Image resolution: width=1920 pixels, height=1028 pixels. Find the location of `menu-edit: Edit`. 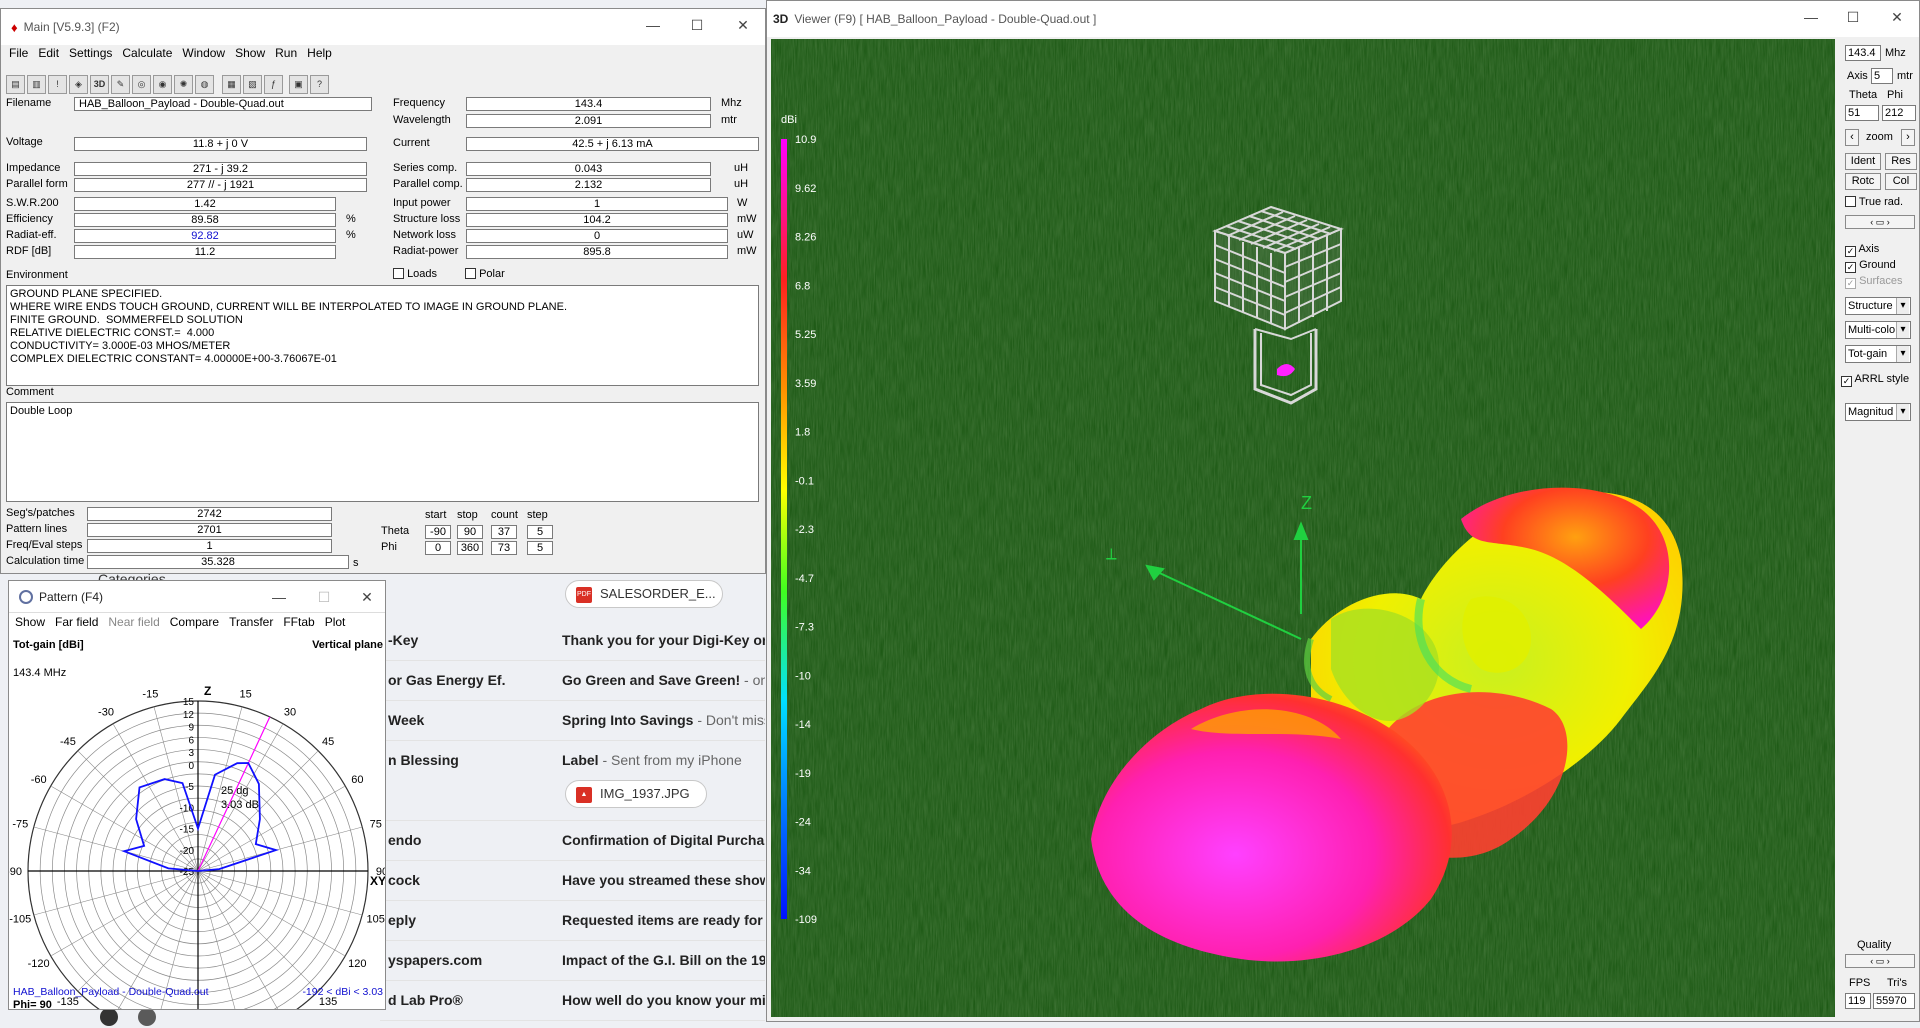

menu-edit: Edit is located at coordinates (48, 55).